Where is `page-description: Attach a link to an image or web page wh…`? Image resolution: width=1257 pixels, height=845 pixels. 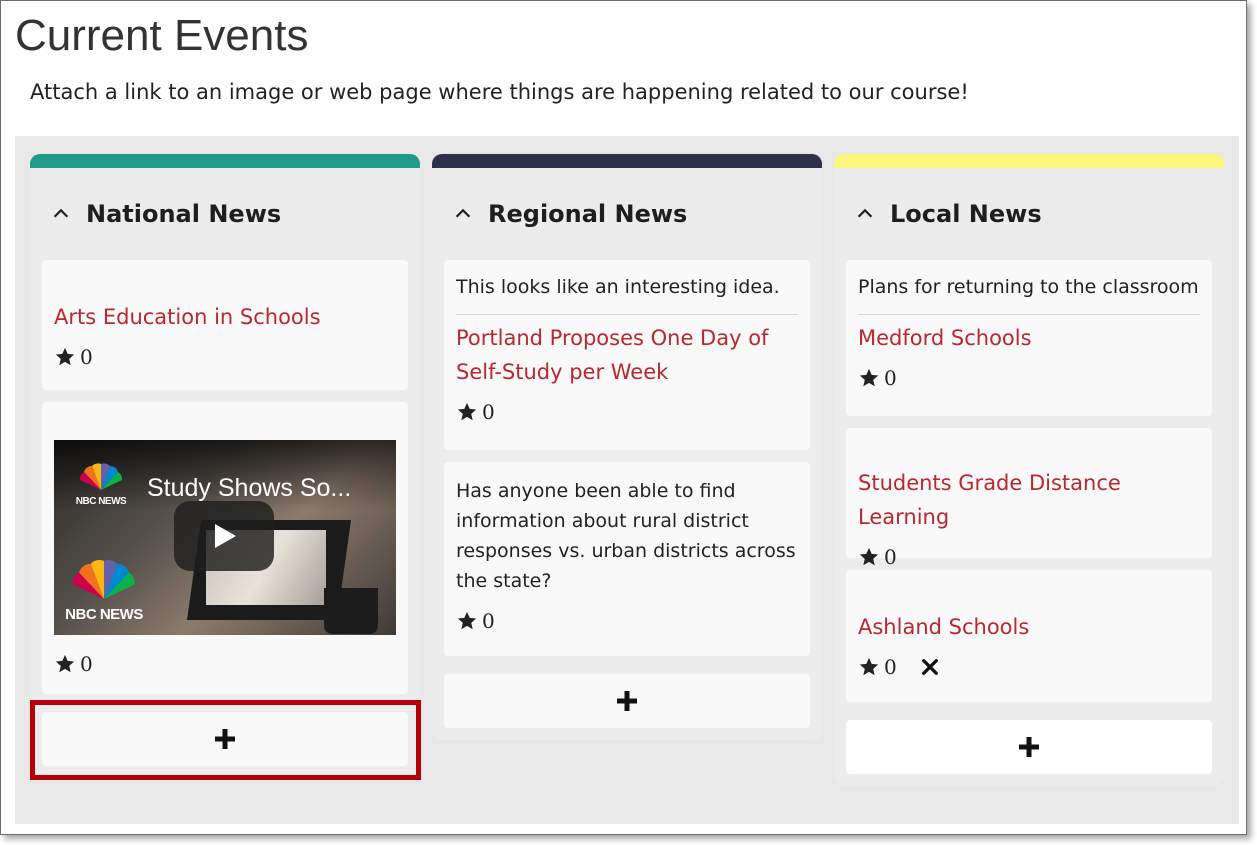
page-description: Attach a link to an image or web page wh… is located at coordinates (499, 92).